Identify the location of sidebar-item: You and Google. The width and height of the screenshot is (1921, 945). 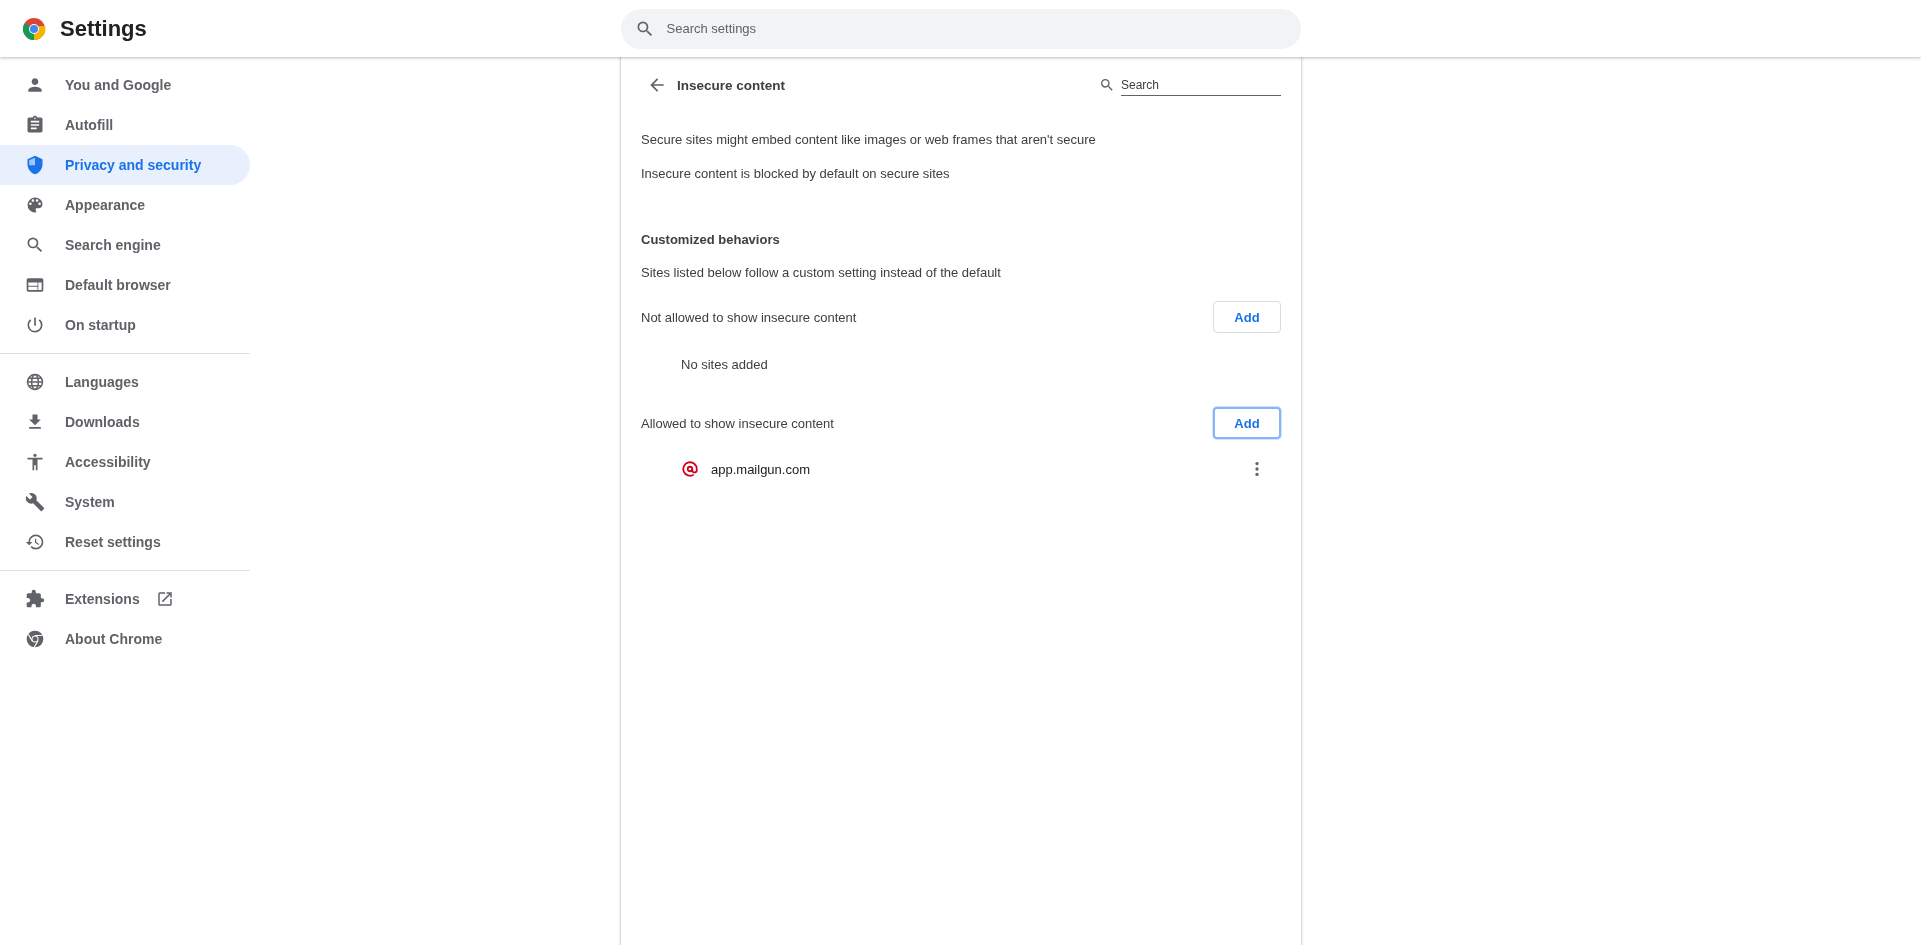
(125, 85).